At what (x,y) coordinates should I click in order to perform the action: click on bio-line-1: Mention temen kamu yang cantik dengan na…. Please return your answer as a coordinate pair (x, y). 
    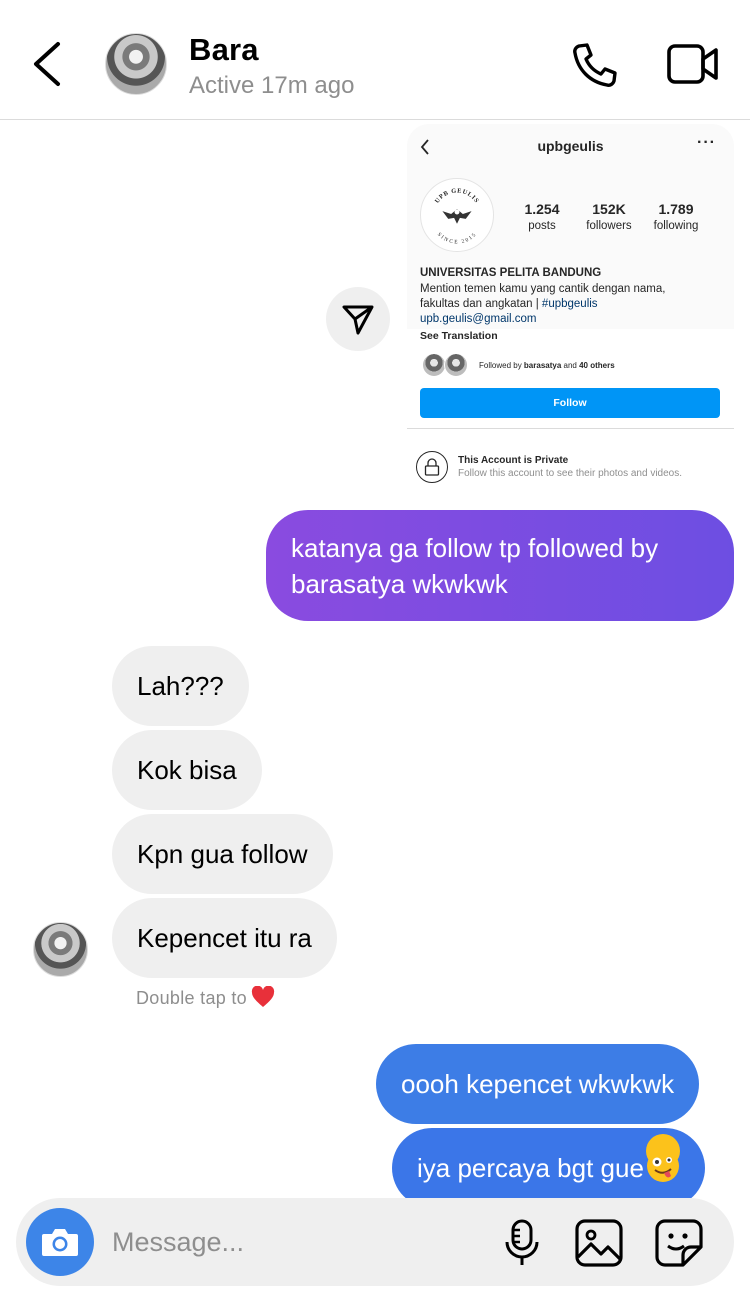
    Looking at the image, I should click on (543, 289).